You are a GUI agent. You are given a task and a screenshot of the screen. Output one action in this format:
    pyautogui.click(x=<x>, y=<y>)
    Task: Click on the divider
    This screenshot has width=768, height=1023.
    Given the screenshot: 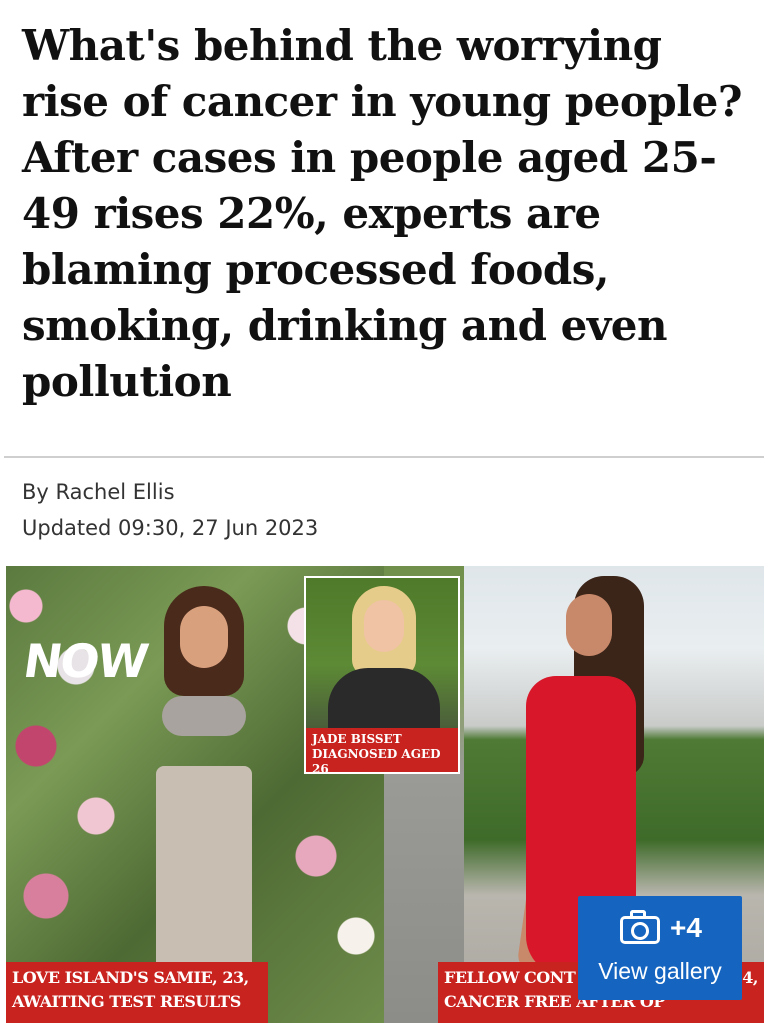 What is the action you would take?
    pyautogui.click(x=384, y=457)
    